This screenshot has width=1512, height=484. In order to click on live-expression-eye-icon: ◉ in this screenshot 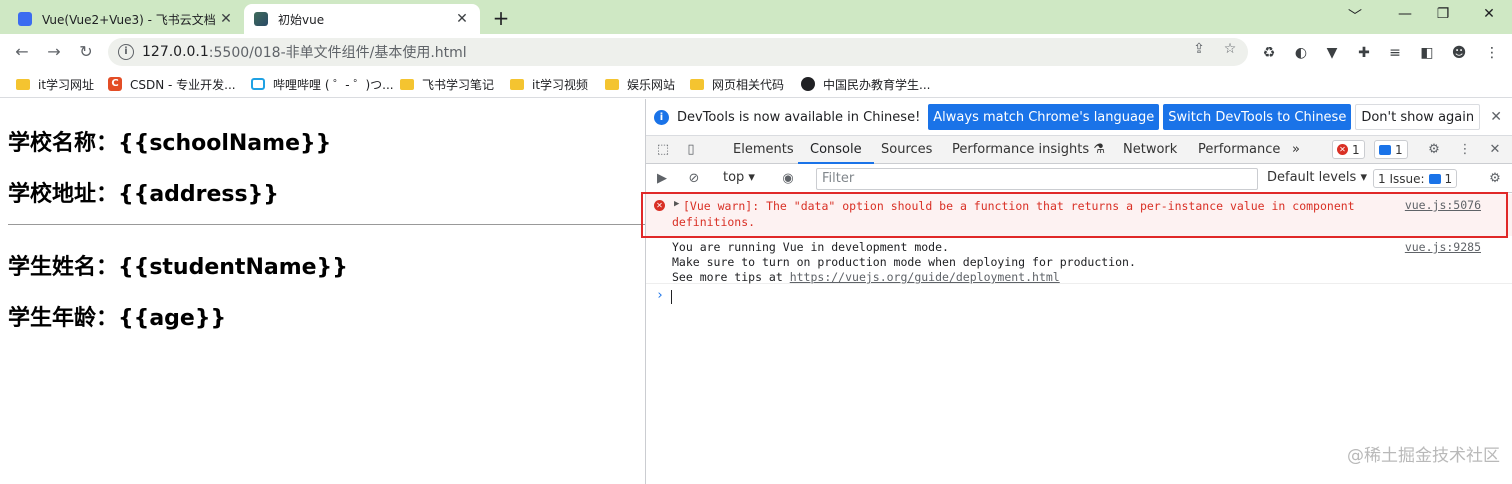, I will do `click(788, 179)`.